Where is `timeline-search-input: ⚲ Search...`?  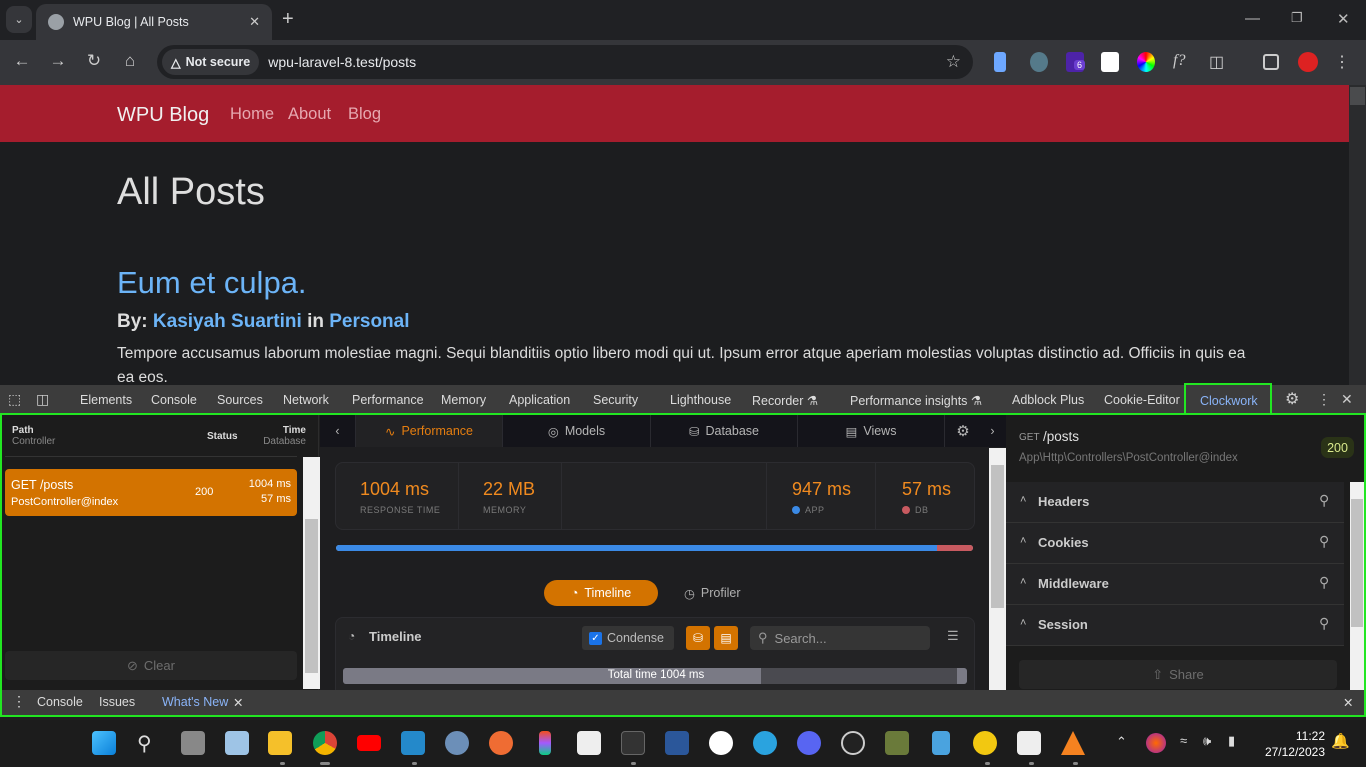 timeline-search-input: ⚲ Search... is located at coordinates (840, 638).